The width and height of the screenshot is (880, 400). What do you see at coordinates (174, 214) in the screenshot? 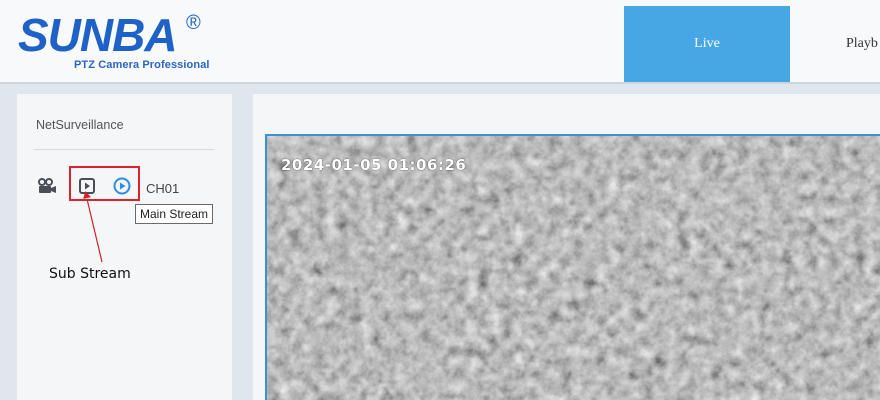
I see `main-stream-tooltip: Main Stream` at bounding box center [174, 214].